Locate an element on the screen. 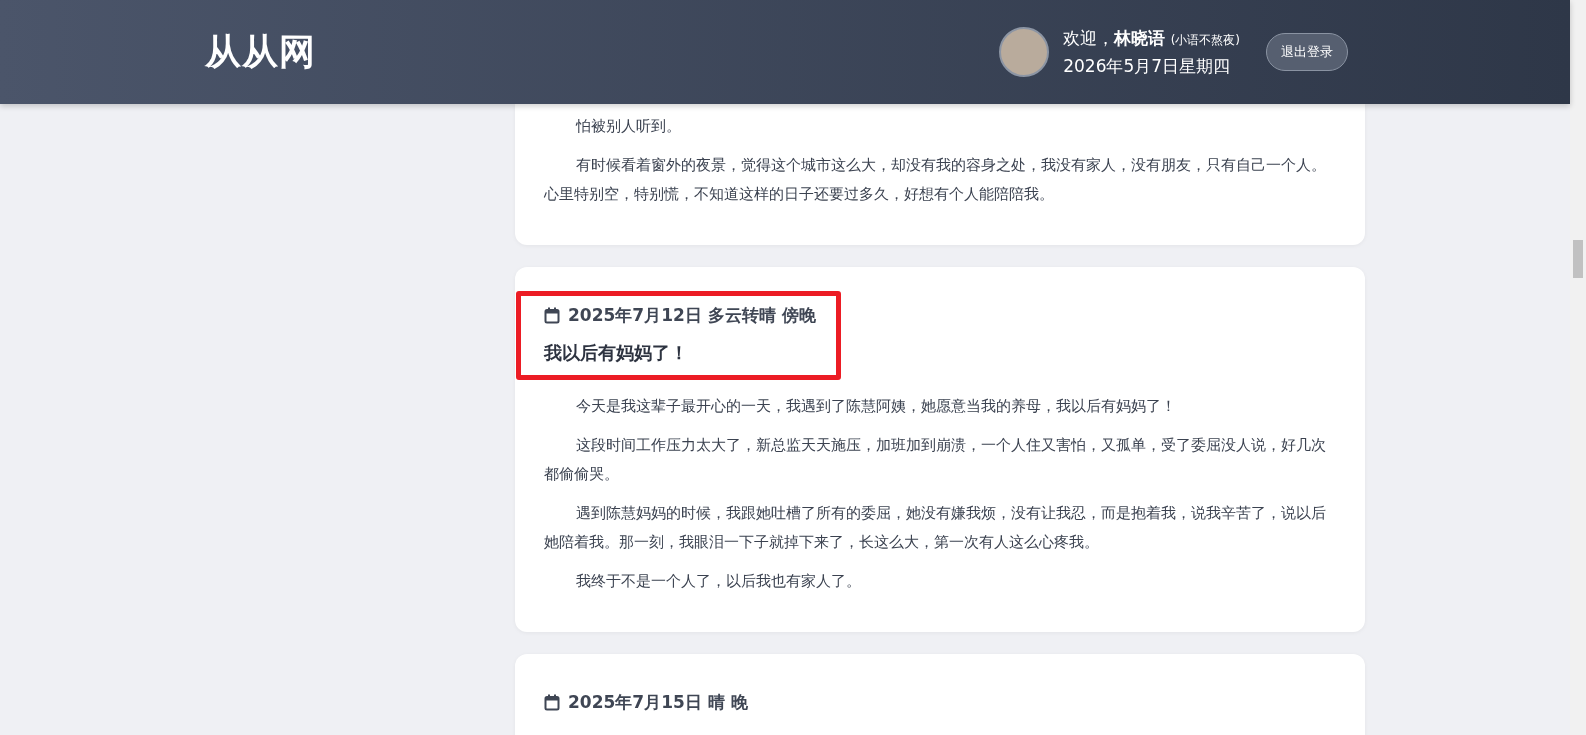  entry-date: 2025年7月15日 晴 晚 is located at coordinates (658, 702).